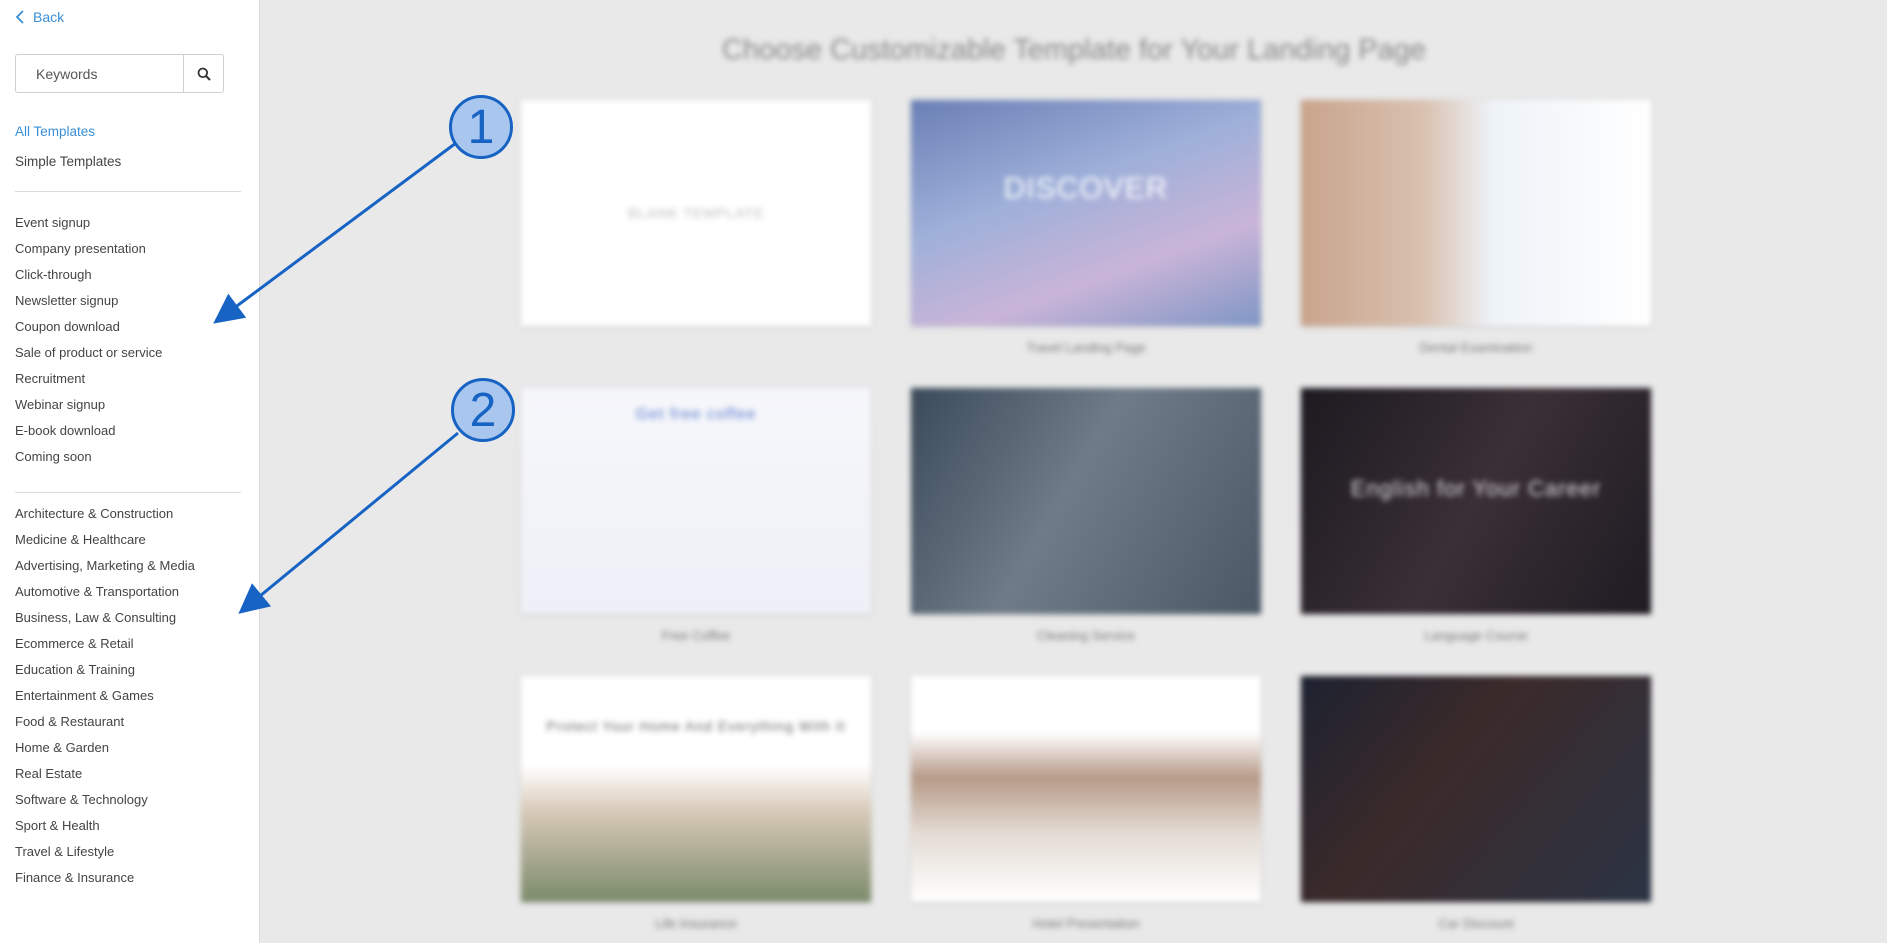 This screenshot has width=1887, height=943. Describe the element at coordinates (128, 800) in the screenshot. I see `industry-category-item: Software & Technology` at that location.